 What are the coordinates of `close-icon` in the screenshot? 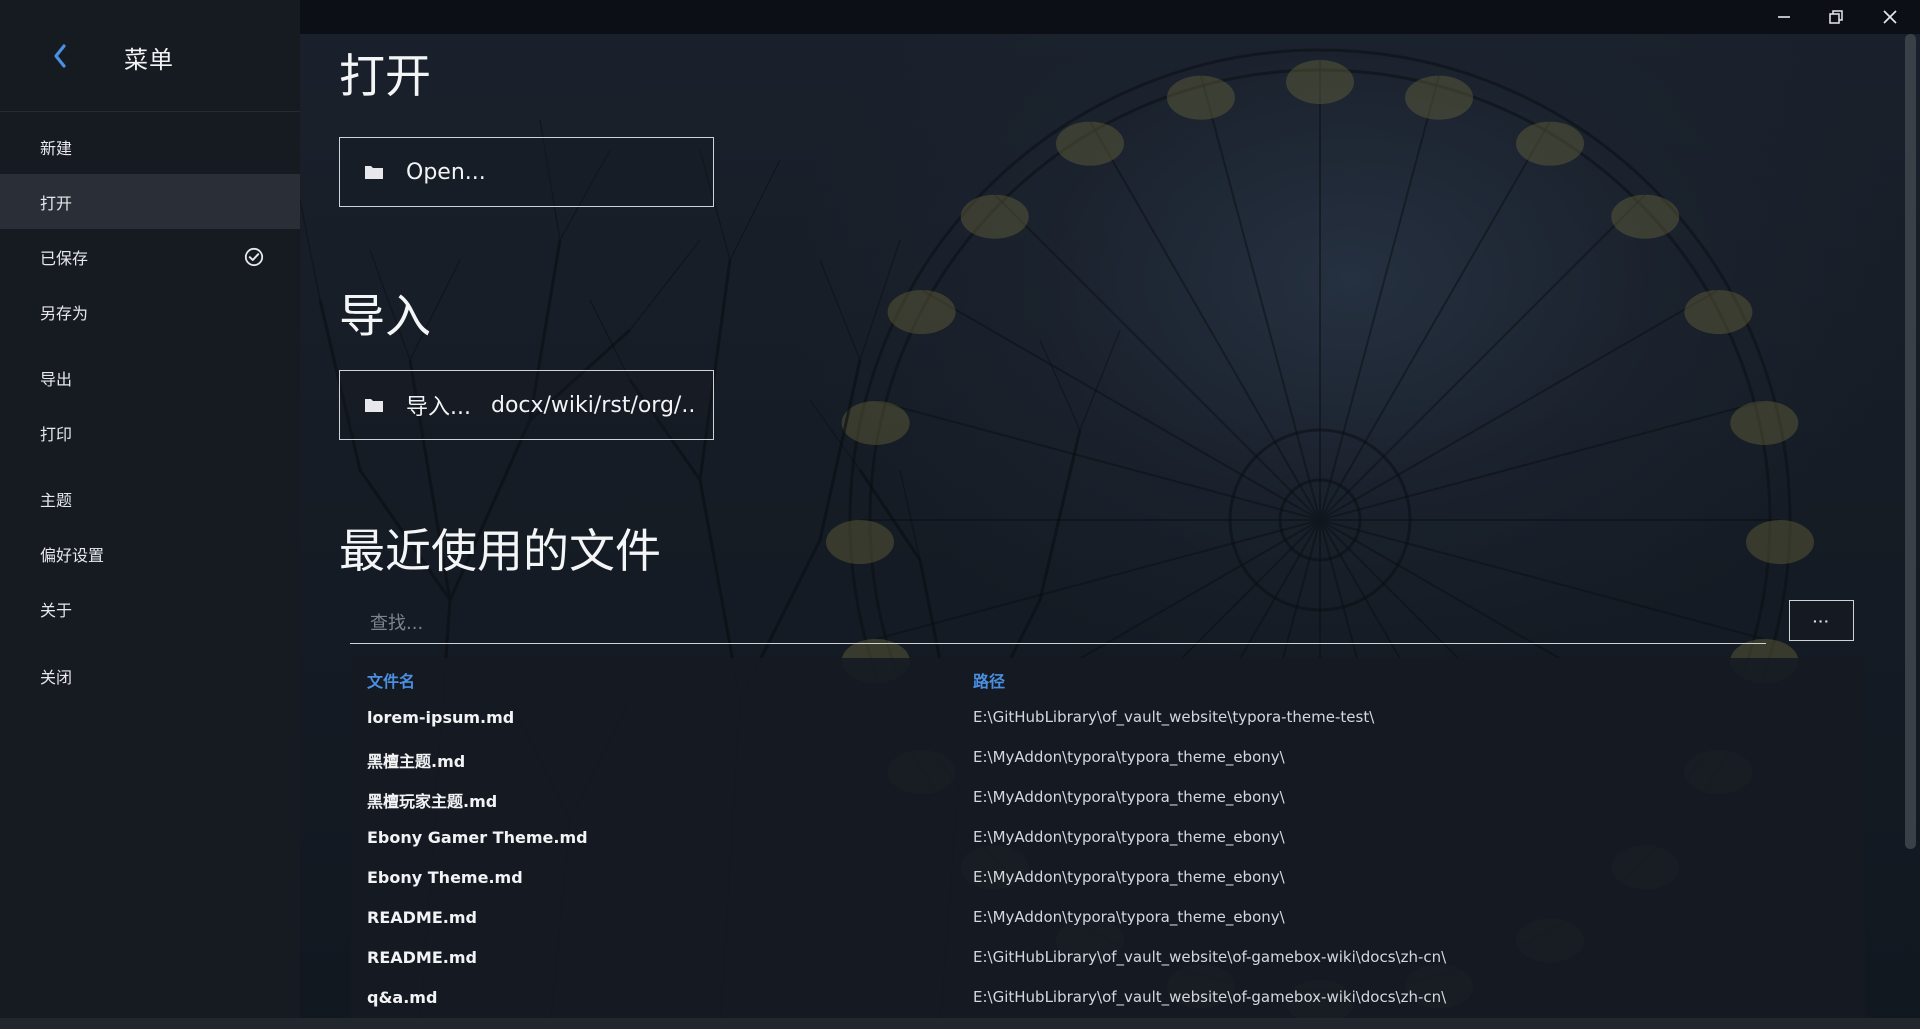 It's located at (1890, 17).